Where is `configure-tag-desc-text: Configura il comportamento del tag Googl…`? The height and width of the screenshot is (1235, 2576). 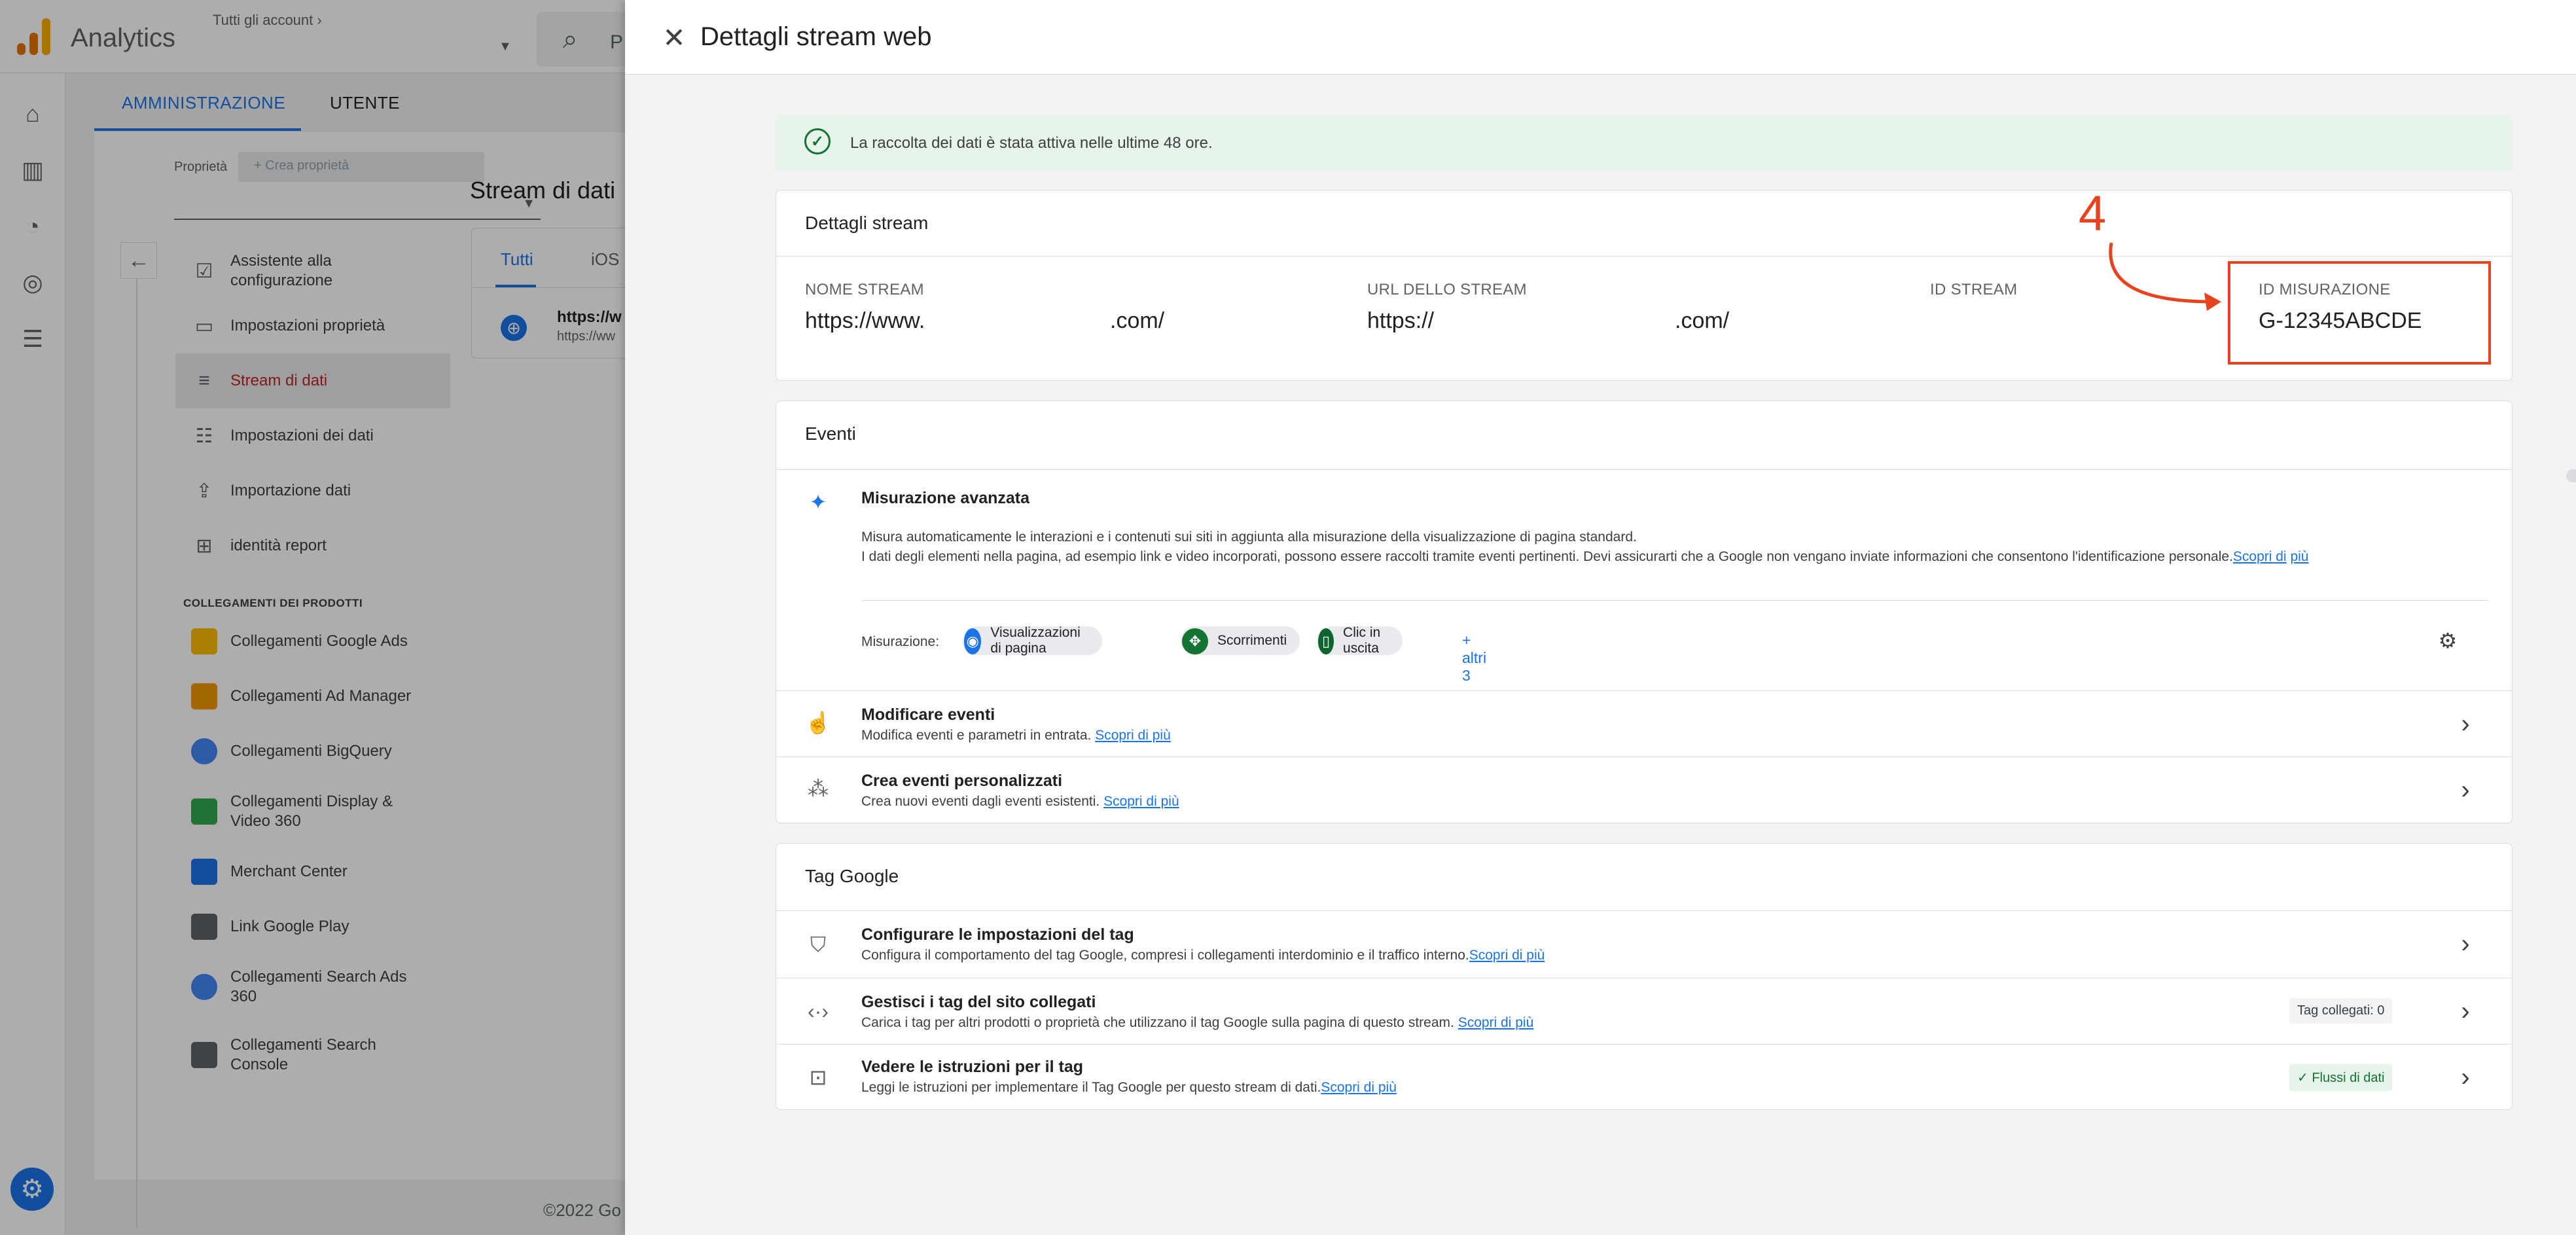 configure-tag-desc-text: Configura il comportamento del tag Googl… is located at coordinates (1165, 956).